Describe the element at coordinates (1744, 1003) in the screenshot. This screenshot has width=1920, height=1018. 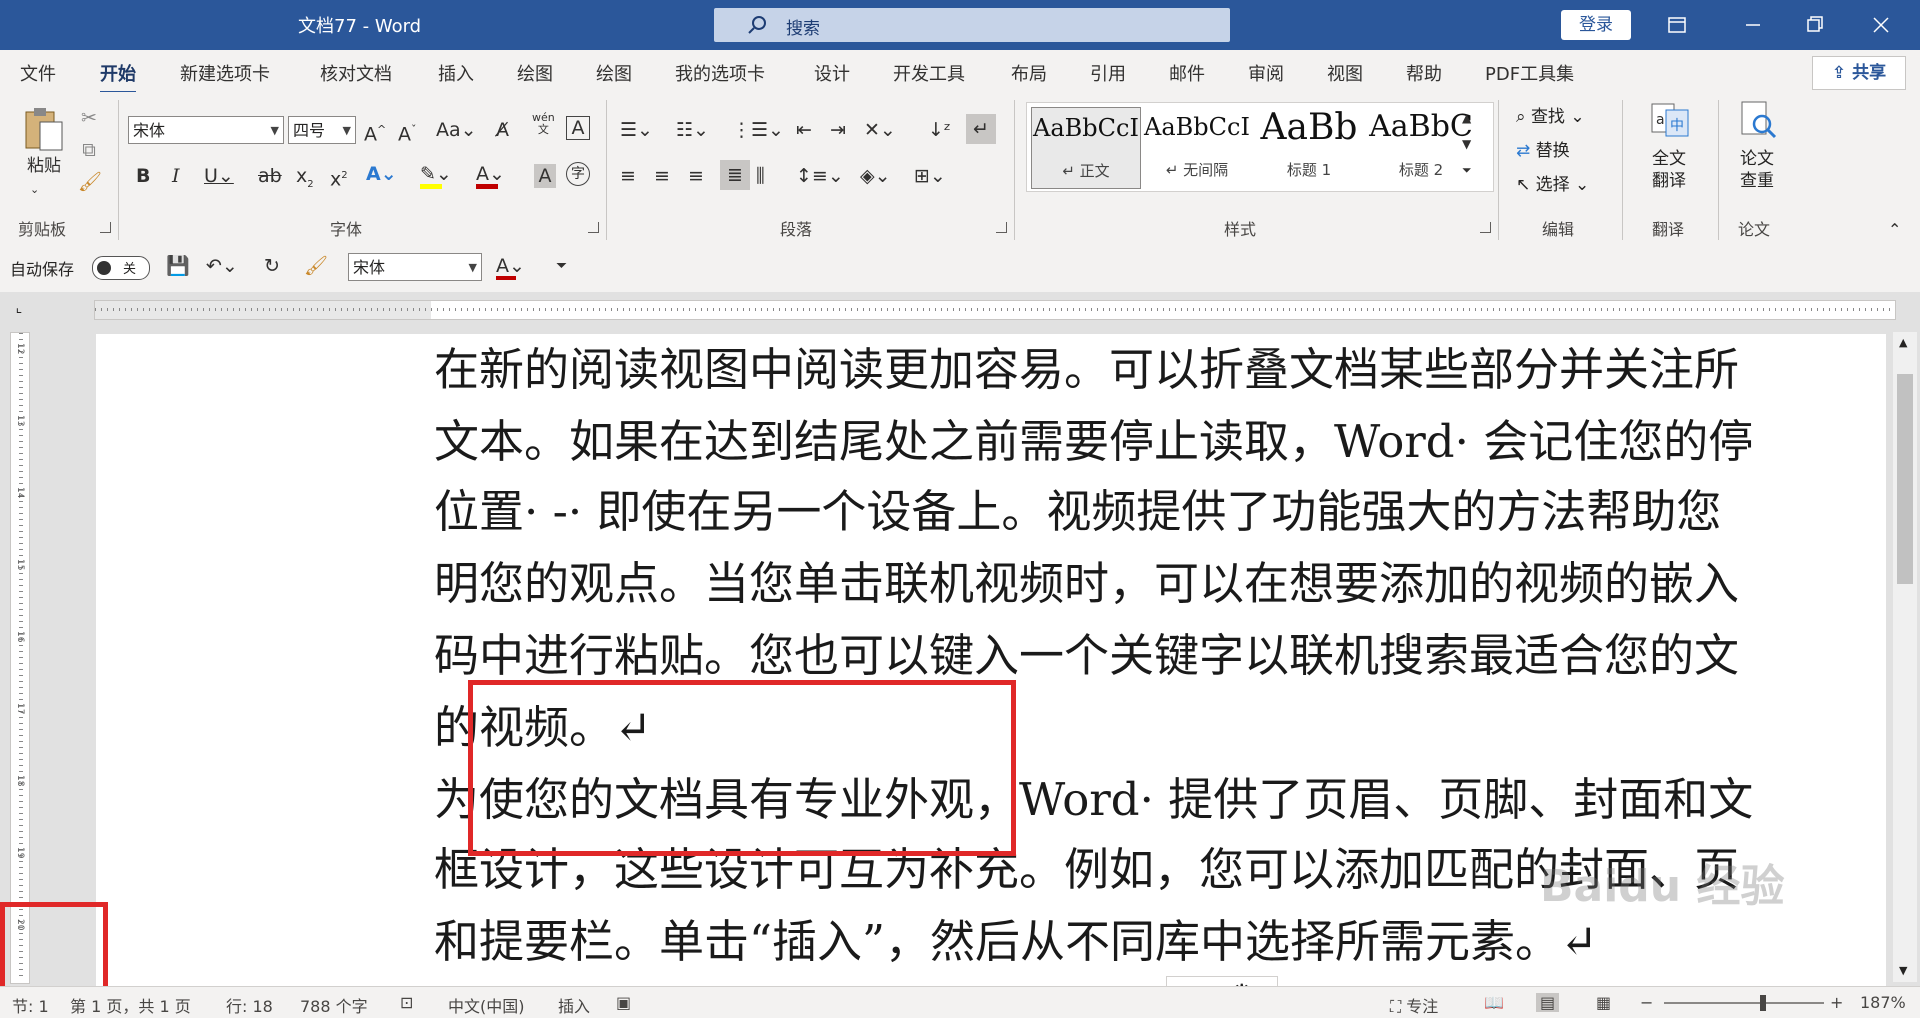
I see `zoom-slider` at that location.